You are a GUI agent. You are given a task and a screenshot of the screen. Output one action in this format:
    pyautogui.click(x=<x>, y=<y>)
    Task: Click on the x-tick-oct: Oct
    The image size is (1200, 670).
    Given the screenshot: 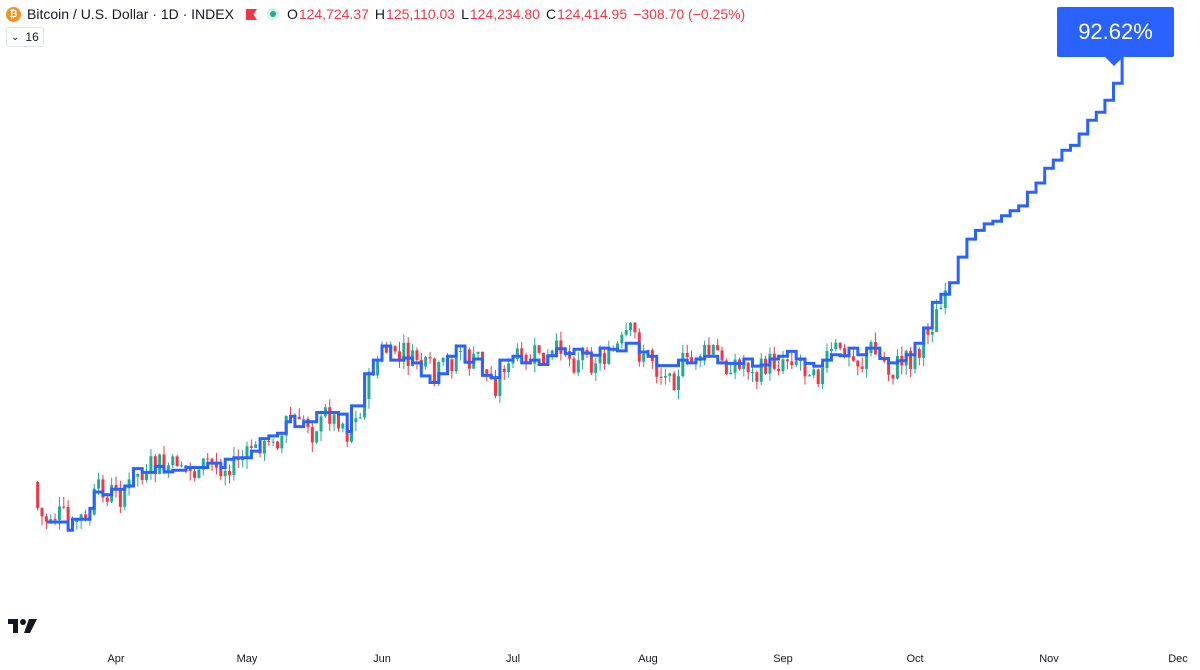 What is the action you would take?
    pyautogui.click(x=915, y=659)
    